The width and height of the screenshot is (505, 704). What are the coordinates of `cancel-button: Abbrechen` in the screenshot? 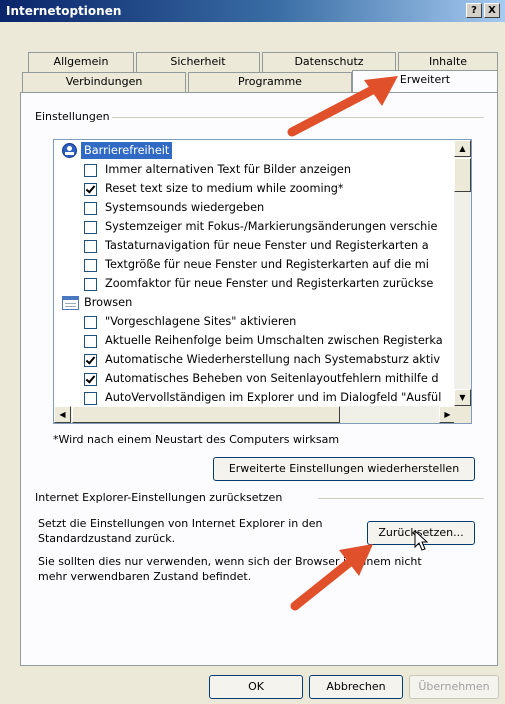 It's located at (356, 687).